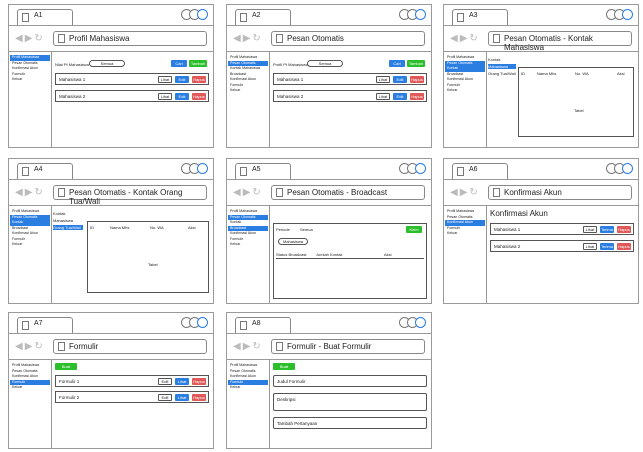  I want to click on browser-tab: A5, so click(263, 171).